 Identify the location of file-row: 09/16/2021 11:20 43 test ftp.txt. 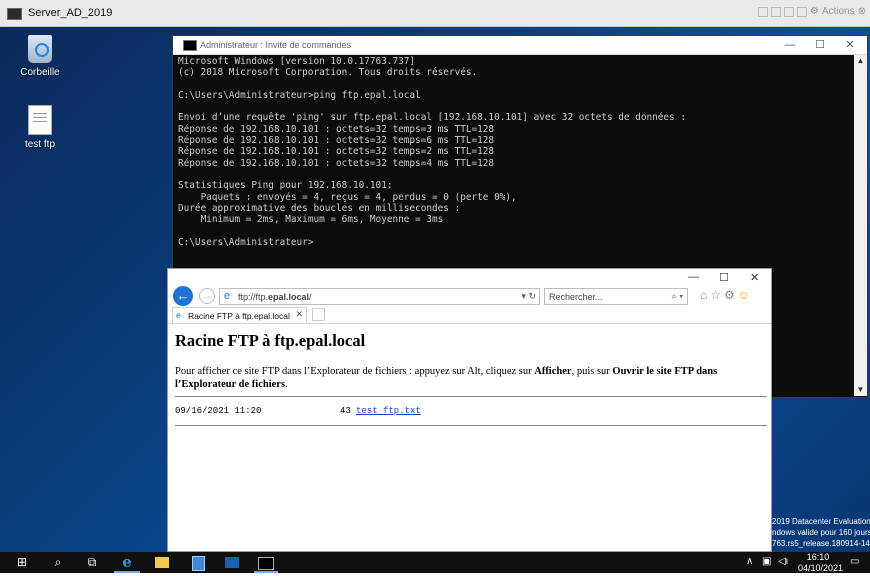
(471, 412).